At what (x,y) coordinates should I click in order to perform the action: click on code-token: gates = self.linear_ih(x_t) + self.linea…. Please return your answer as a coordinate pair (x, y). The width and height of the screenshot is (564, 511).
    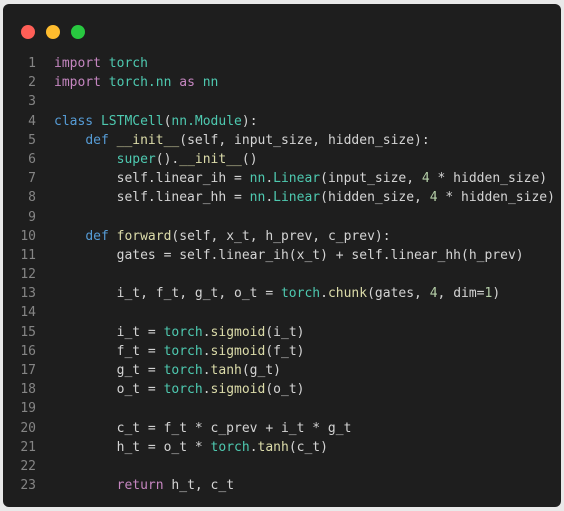
    Looking at the image, I should click on (289, 255).